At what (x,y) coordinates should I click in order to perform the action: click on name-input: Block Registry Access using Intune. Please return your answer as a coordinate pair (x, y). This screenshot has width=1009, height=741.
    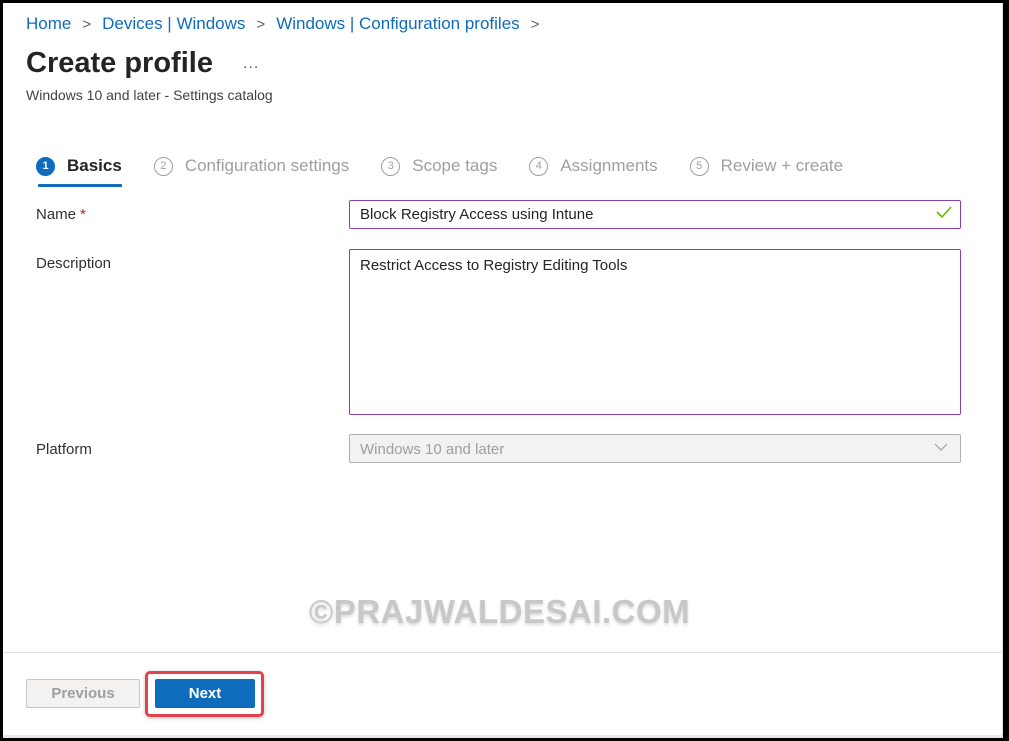
    Looking at the image, I should click on (655, 214).